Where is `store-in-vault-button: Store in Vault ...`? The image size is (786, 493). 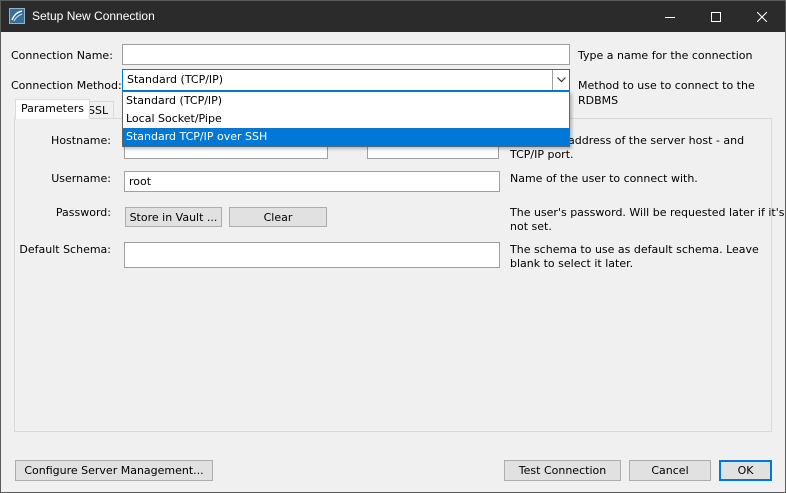 store-in-vault-button: Store in Vault ... is located at coordinates (173, 217).